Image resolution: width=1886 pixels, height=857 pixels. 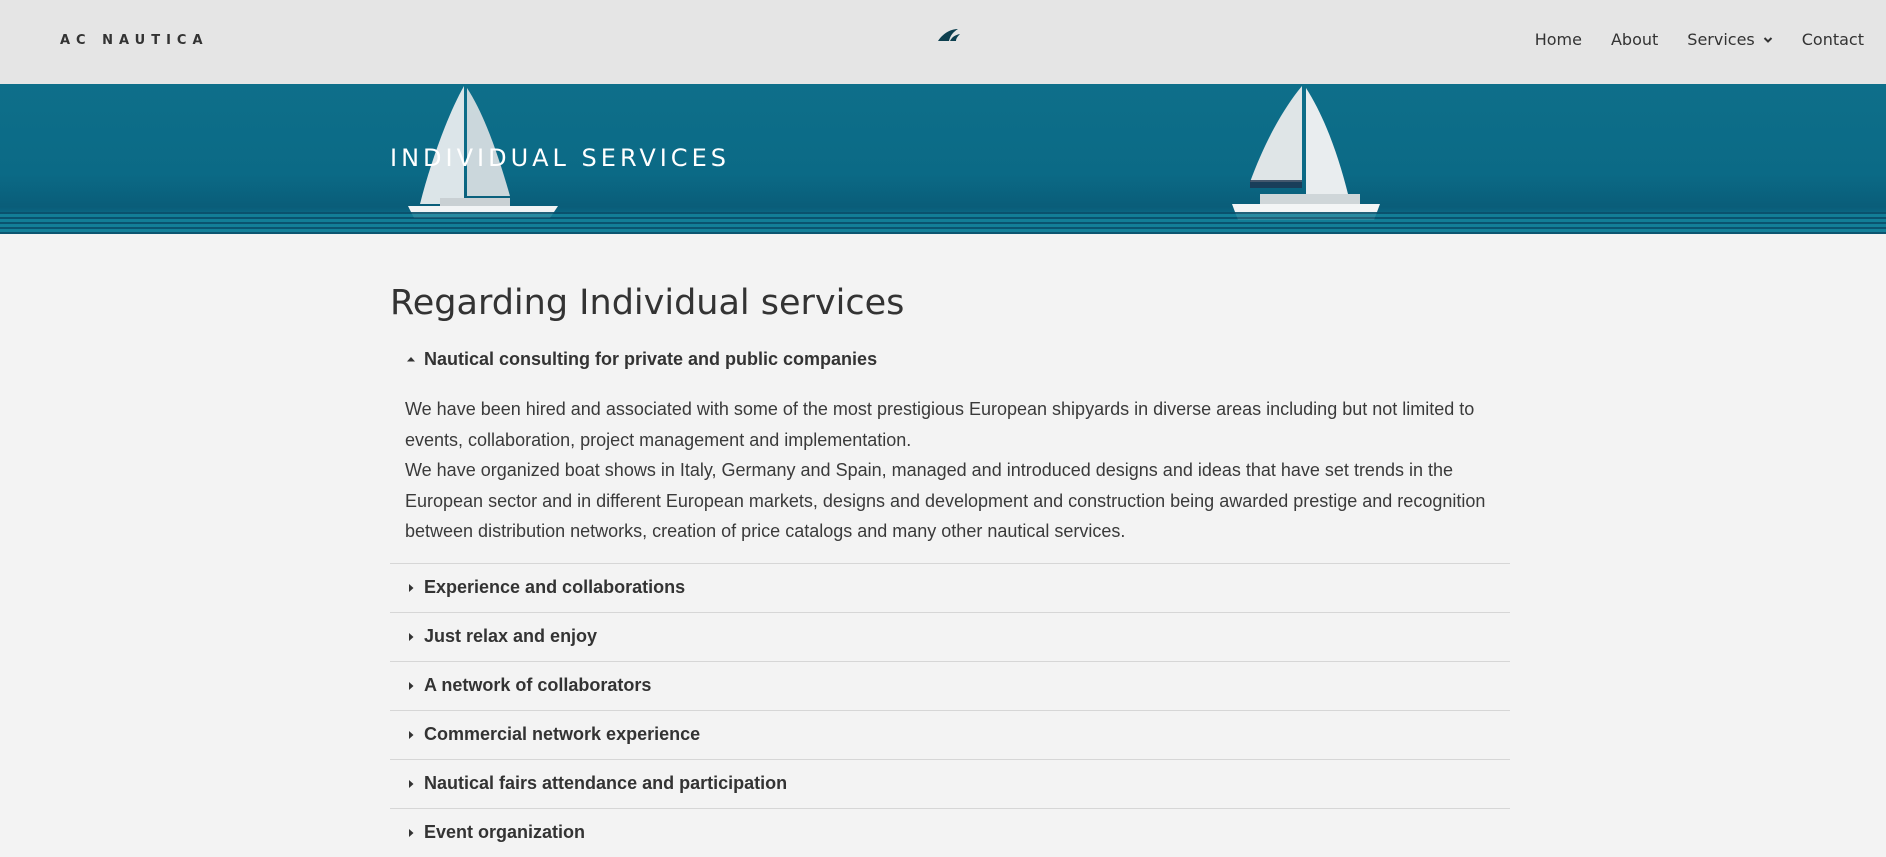 What do you see at coordinates (411, 359) in the screenshot?
I see `caret-up-icon` at bounding box center [411, 359].